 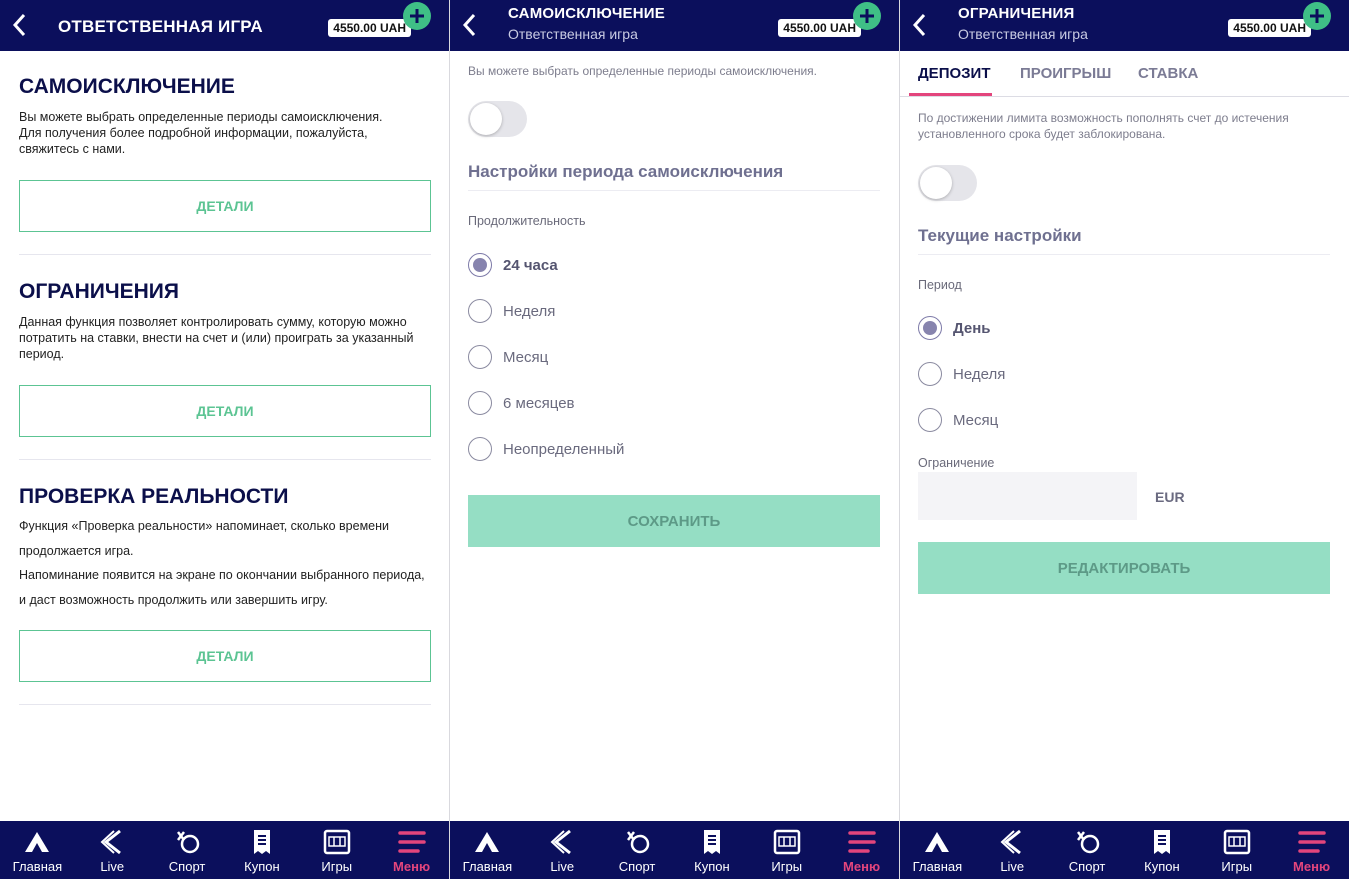 I want to click on save-button: СОХРАНИТЬ, so click(x=674, y=521).